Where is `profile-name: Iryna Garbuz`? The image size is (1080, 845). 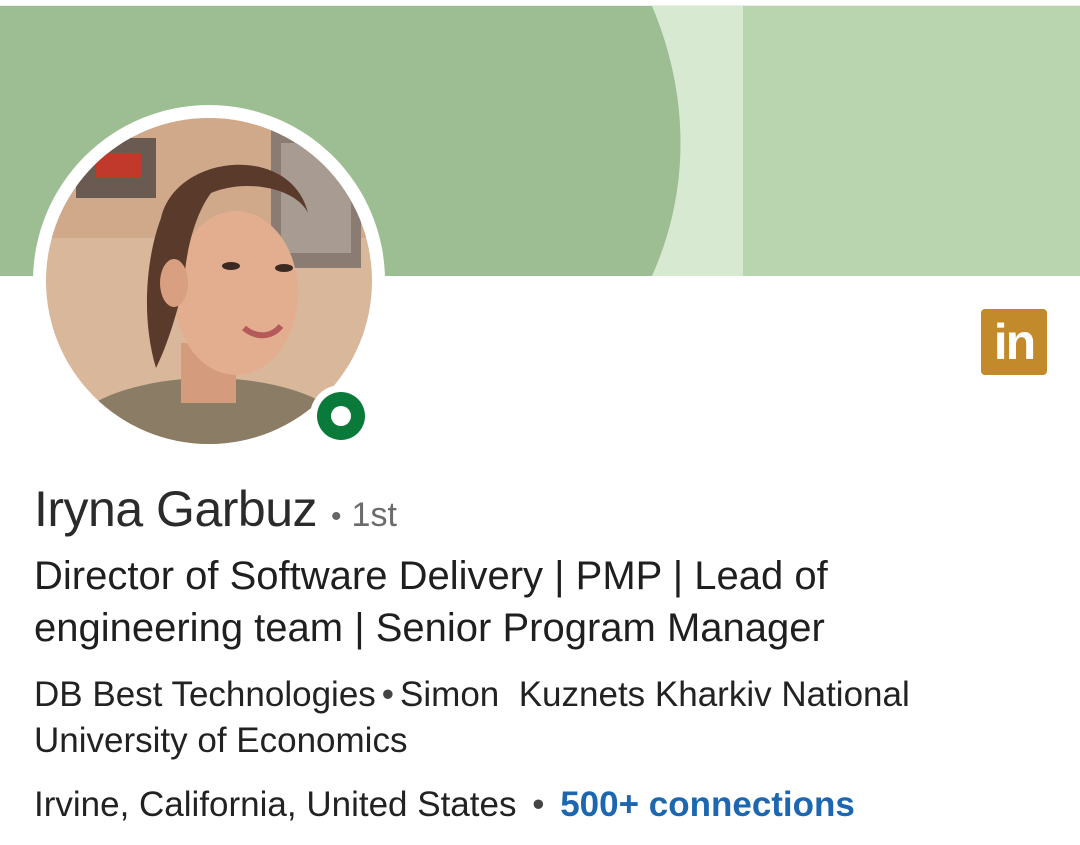
profile-name: Iryna Garbuz is located at coordinates (176, 509).